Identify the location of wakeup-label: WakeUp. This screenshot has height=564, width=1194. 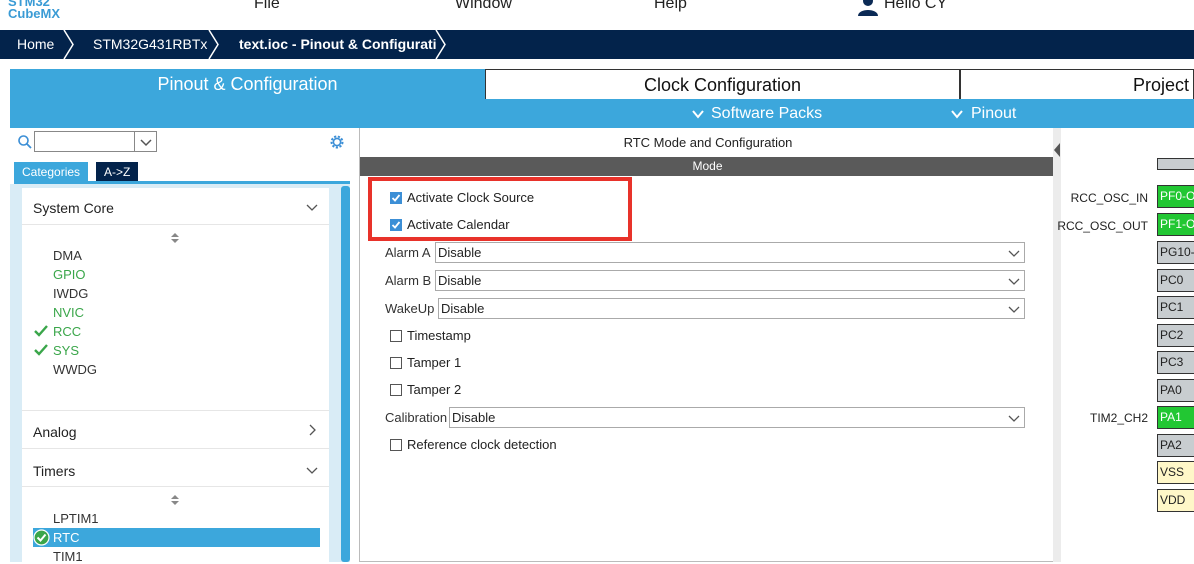
(410, 308).